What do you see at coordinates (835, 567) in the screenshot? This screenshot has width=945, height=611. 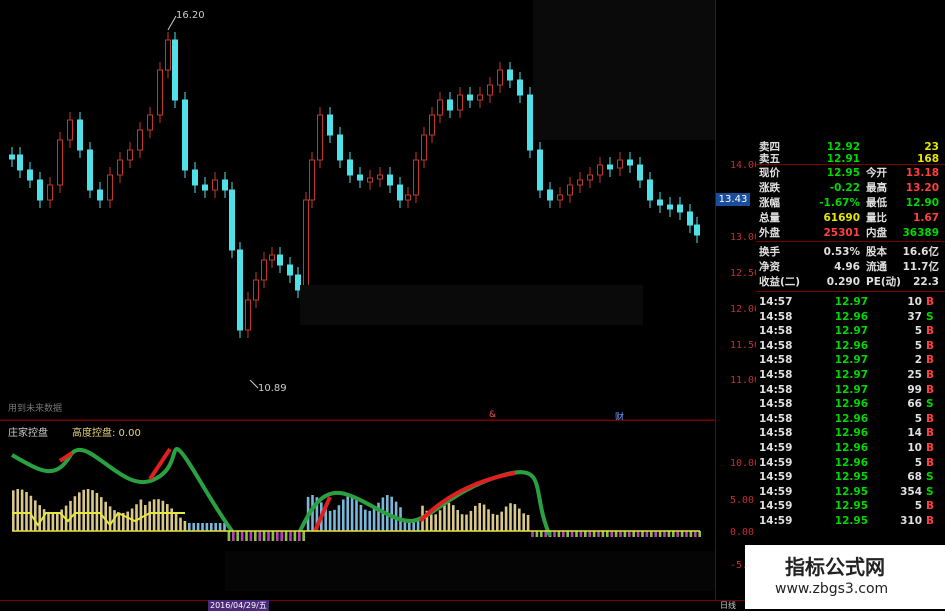 I see `watermark-title: 指标公式网` at bounding box center [835, 567].